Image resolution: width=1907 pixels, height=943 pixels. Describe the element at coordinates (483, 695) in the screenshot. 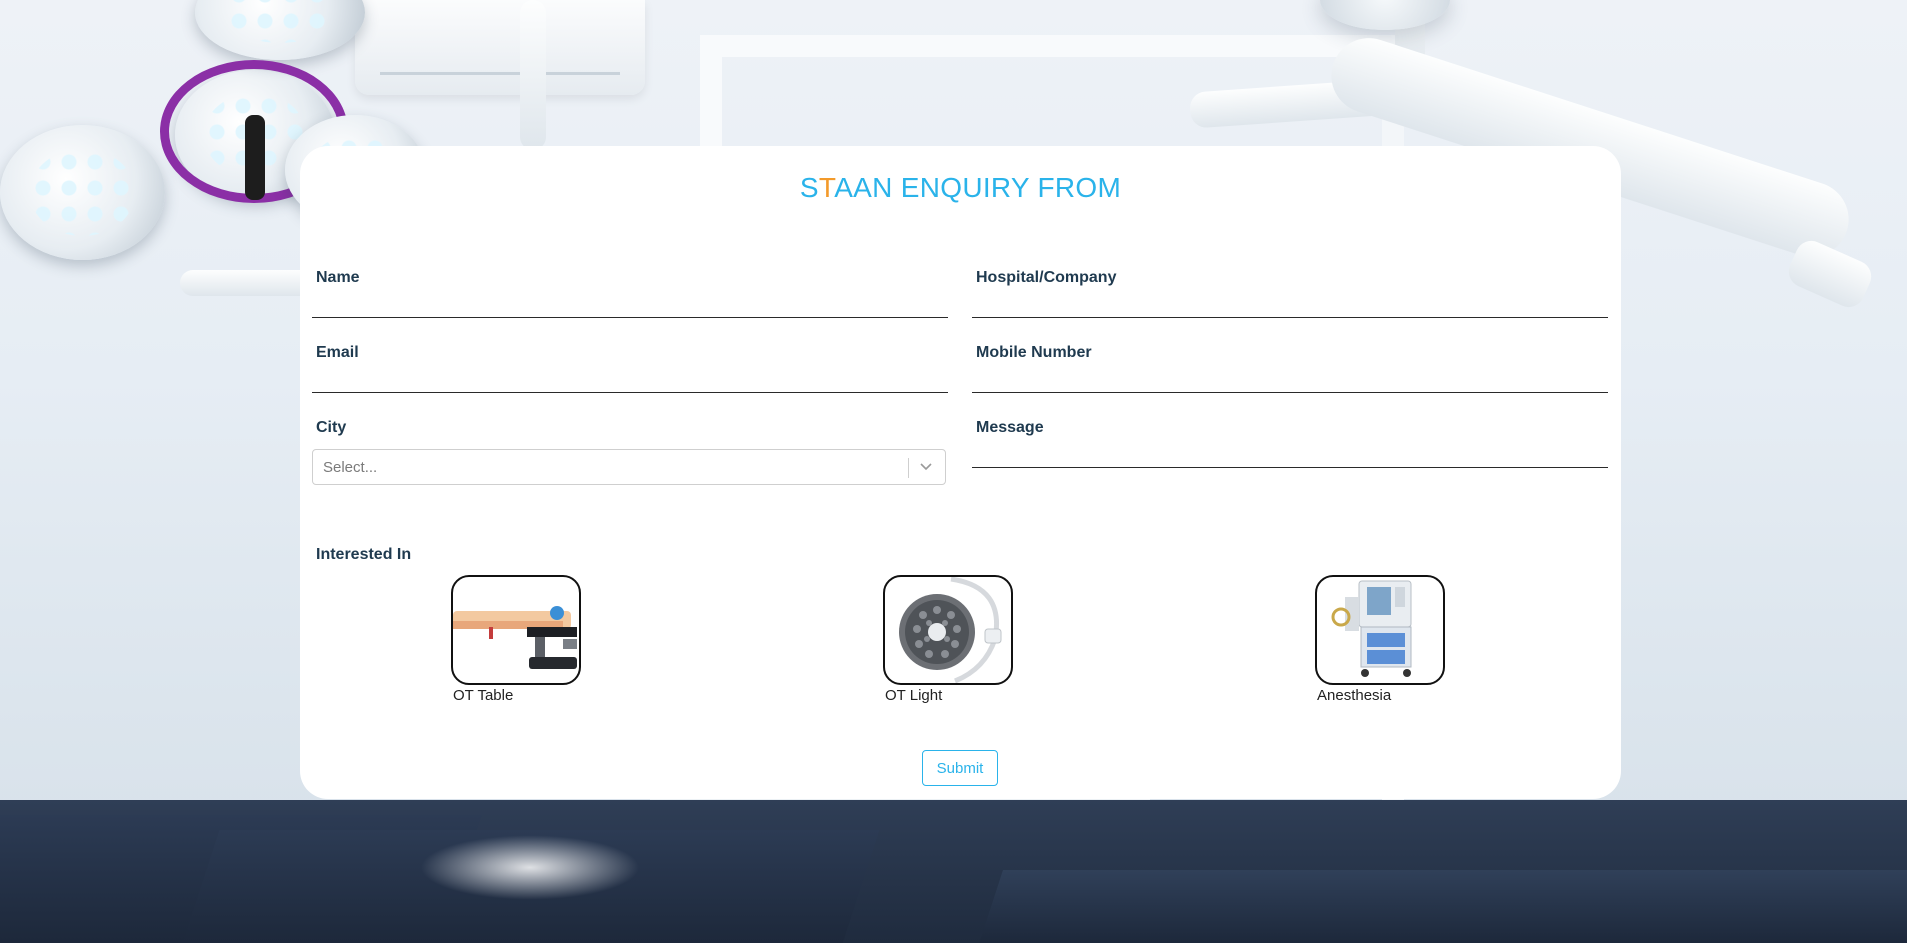

I see `option-ot-table-label: OT Table` at that location.